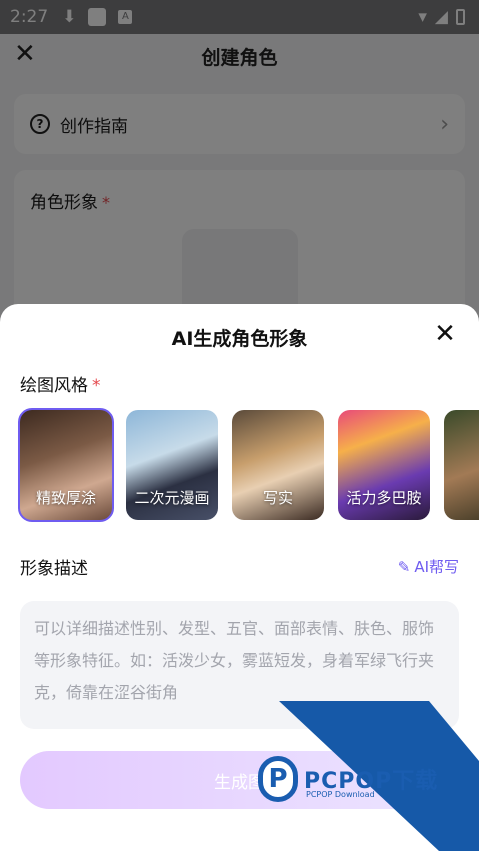 Image resolution: width=479 pixels, height=851 pixels. What do you see at coordinates (54, 569) in the screenshot?
I see `description-label: 形象描述` at bounding box center [54, 569].